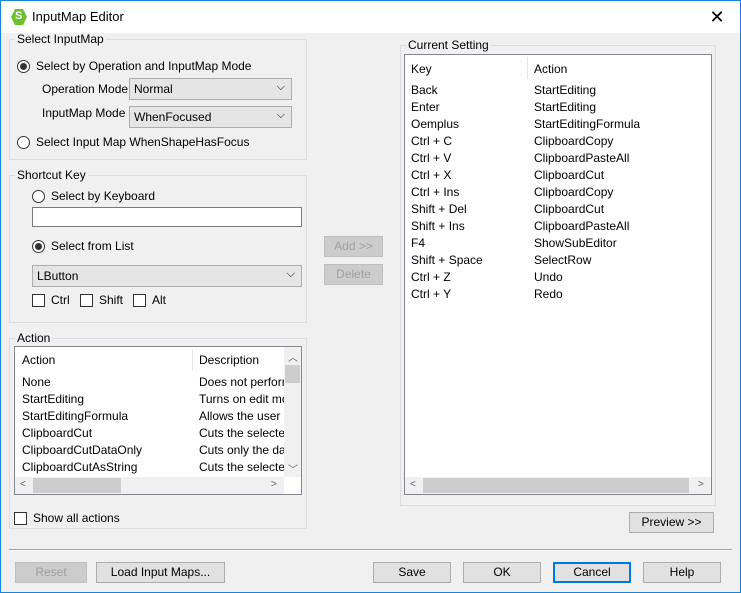 The width and height of the screenshot is (741, 593). I want to click on show-all-actions-checkbox: Show all actions, so click(67, 518).